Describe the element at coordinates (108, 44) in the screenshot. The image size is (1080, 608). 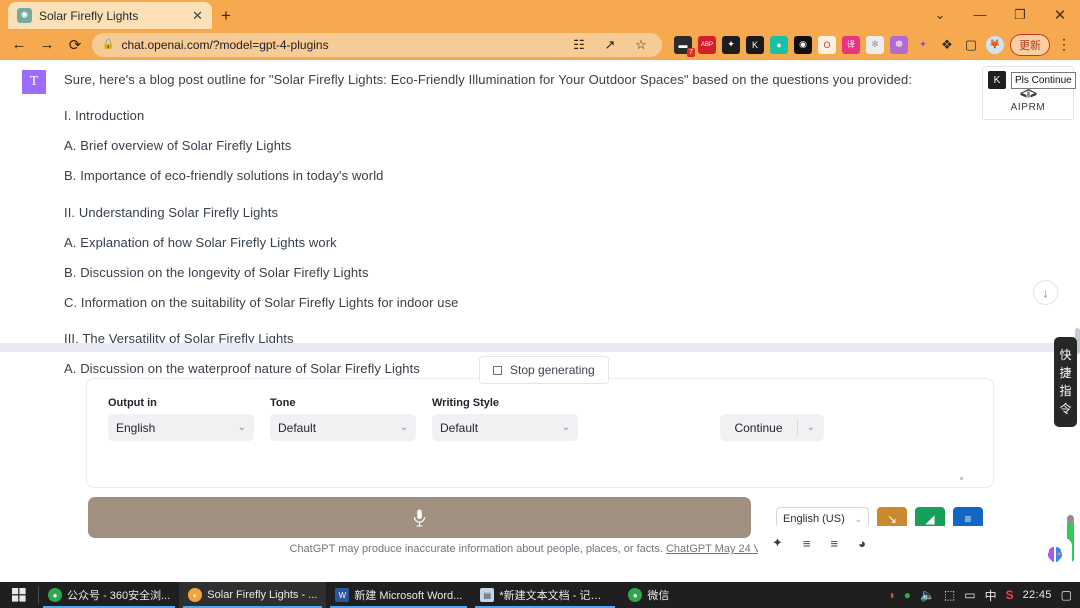
I see `lock-icon: 🔒` at that location.